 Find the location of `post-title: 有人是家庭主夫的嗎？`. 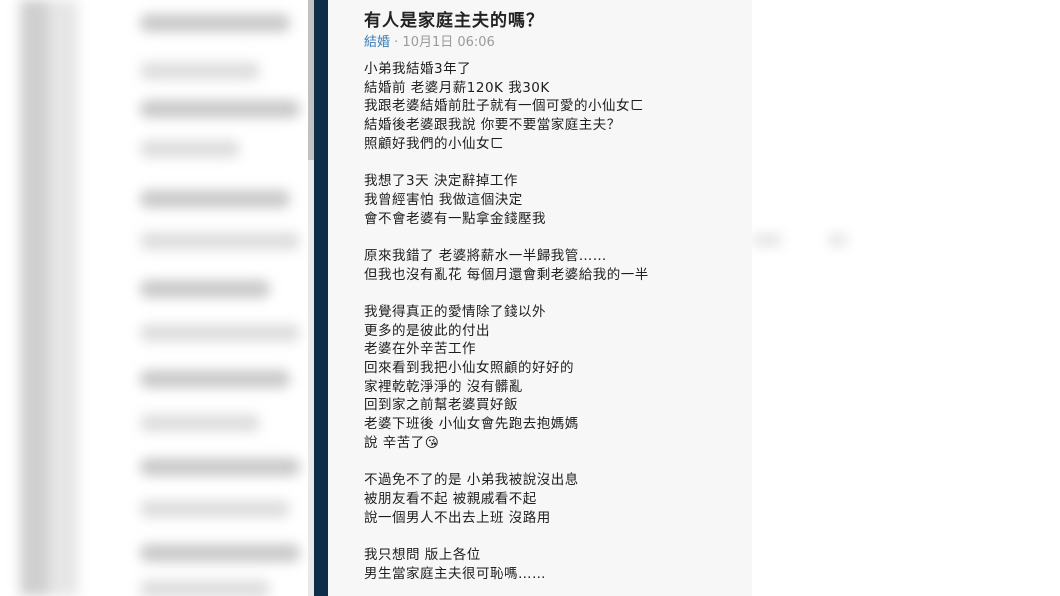

post-title: 有人是家庭主夫的嗎？ is located at coordinates (454, 21).